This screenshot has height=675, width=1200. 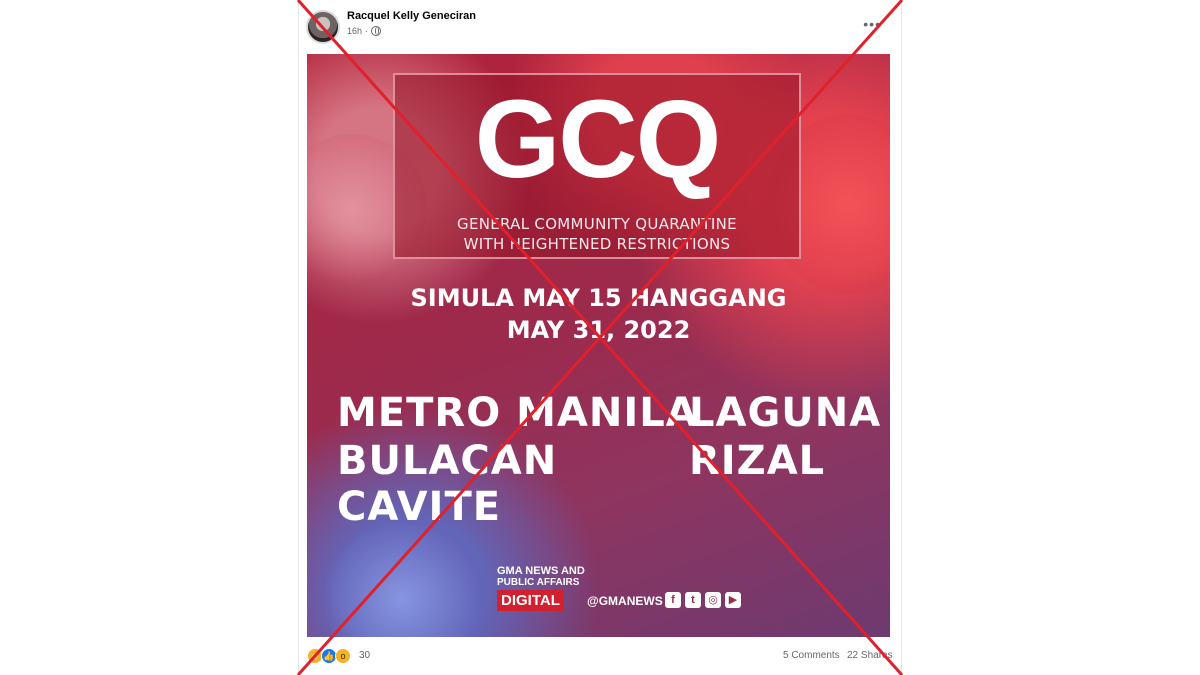 What do you see at coordinates (364, 655) in the screenshot?
I see `reaction-count: 30` at bounding box center [364, 655].